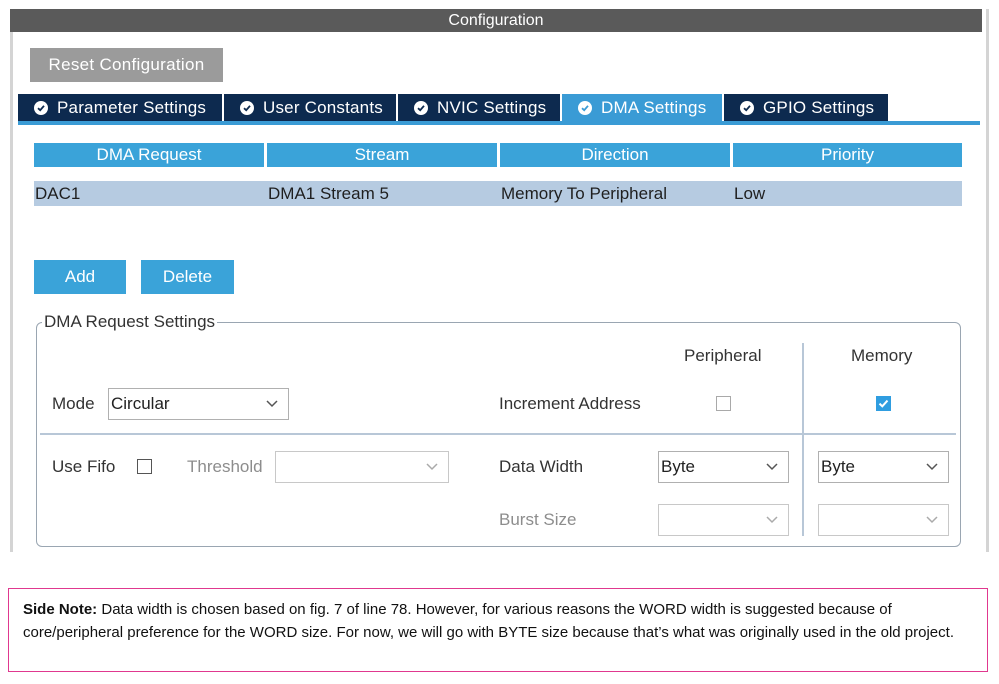  What do you see at coordinates (678, 466) in the screenshot?
I see `peripheral-data-width-value: Byte` at bounding box center [678, 466].